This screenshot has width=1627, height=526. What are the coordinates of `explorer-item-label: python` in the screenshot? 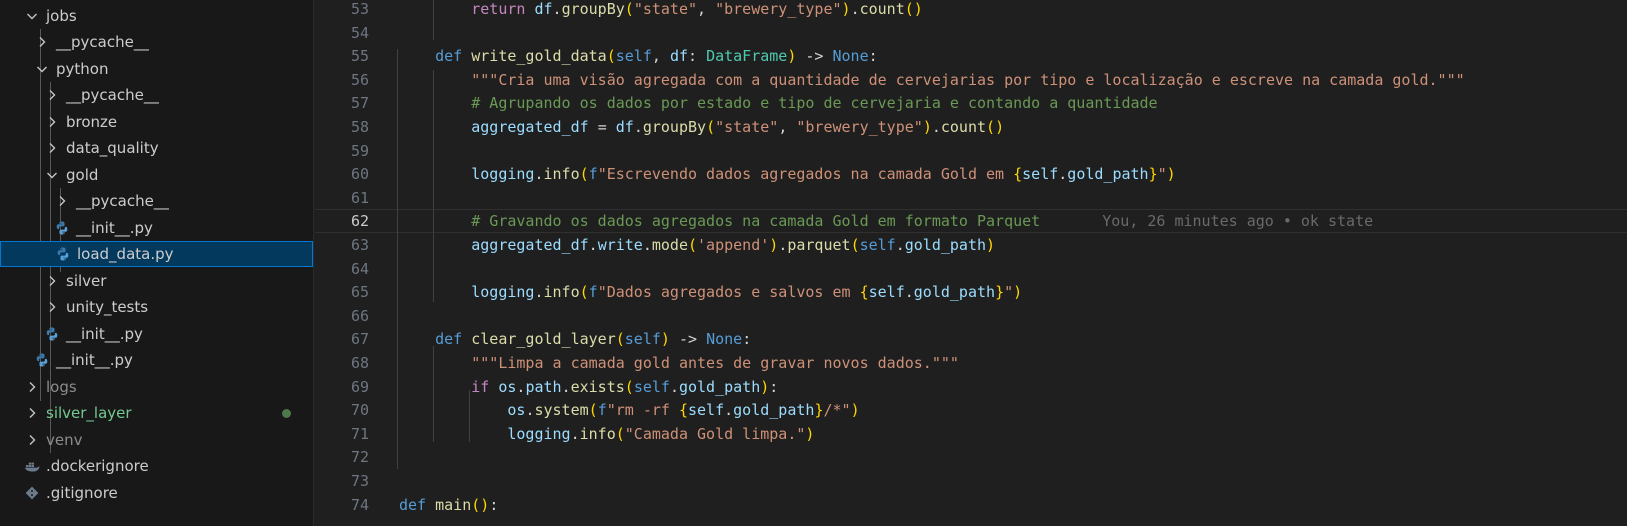 It's located at (82, 69).